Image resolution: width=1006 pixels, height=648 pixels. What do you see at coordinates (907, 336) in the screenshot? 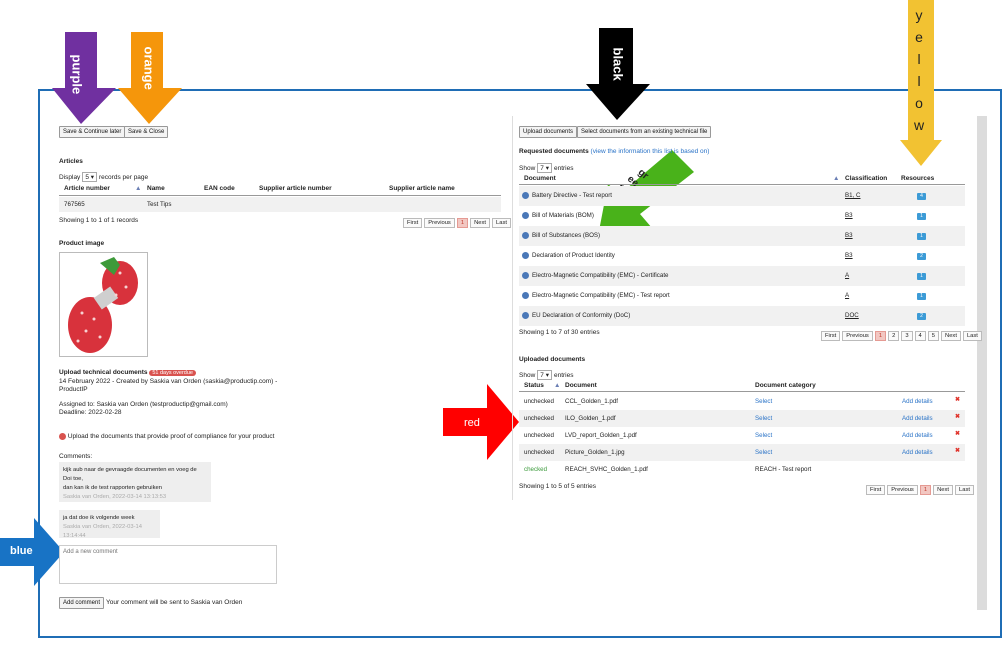
I see `pager-page: 3` at bounding box center [907, 336].